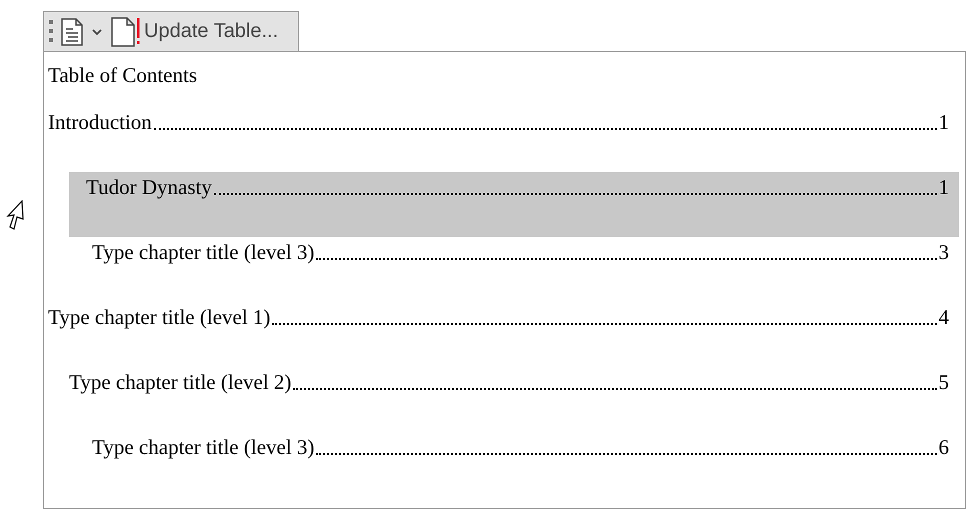  What do you see at coordinates (943, 447) in the screenshot?
I see `page-number: 6` at bounding box center [943, 447].